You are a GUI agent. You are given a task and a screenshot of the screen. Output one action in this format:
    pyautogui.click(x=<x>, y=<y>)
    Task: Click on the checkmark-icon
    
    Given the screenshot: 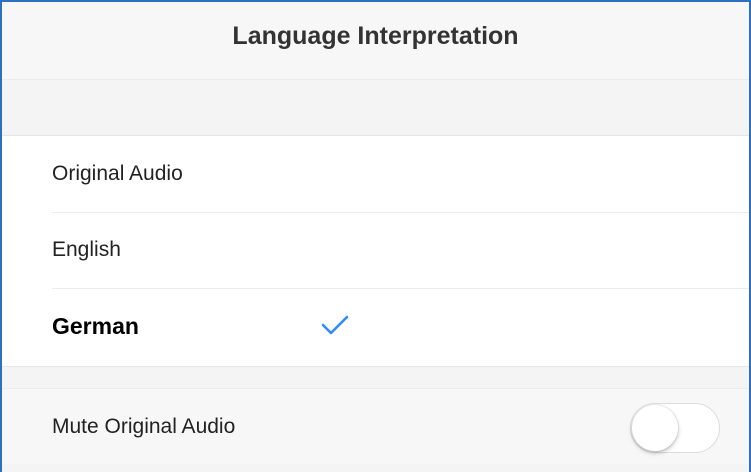 What is the action you would take?
    pyautogui.click(x=335, y=325)
    